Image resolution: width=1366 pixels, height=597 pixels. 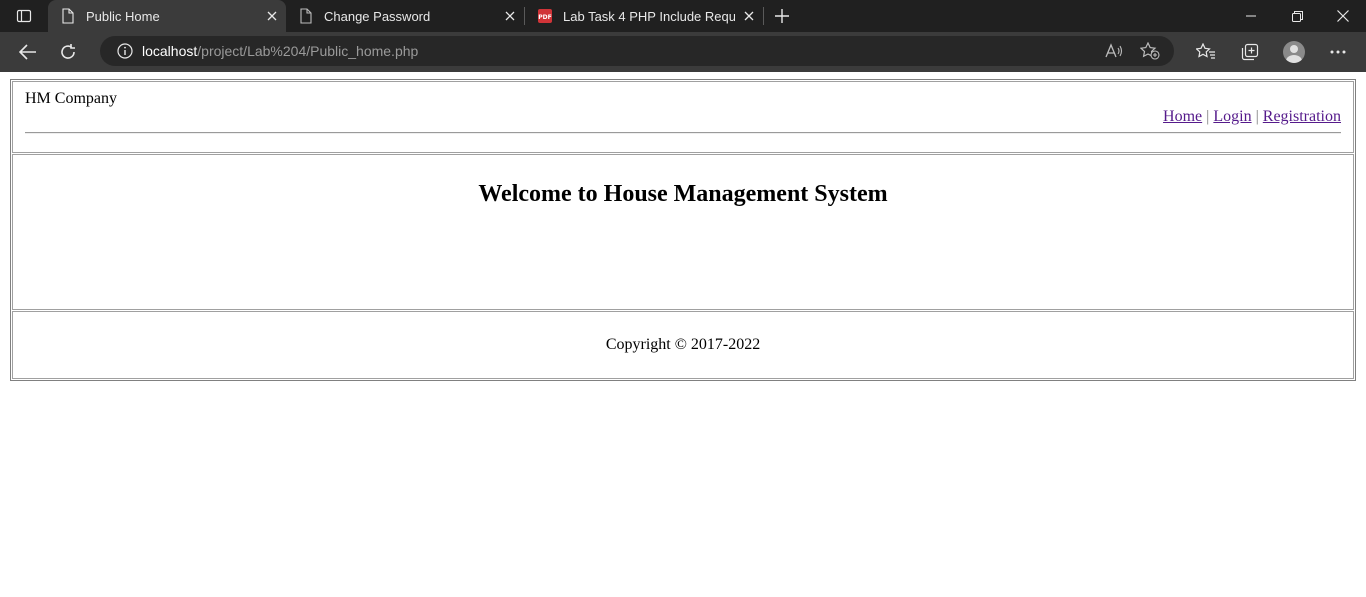 What do you see at coordinates (1182, 116) in the screenshot?
I see `nav-home-link: Home` at bounding box center [1182, 116].